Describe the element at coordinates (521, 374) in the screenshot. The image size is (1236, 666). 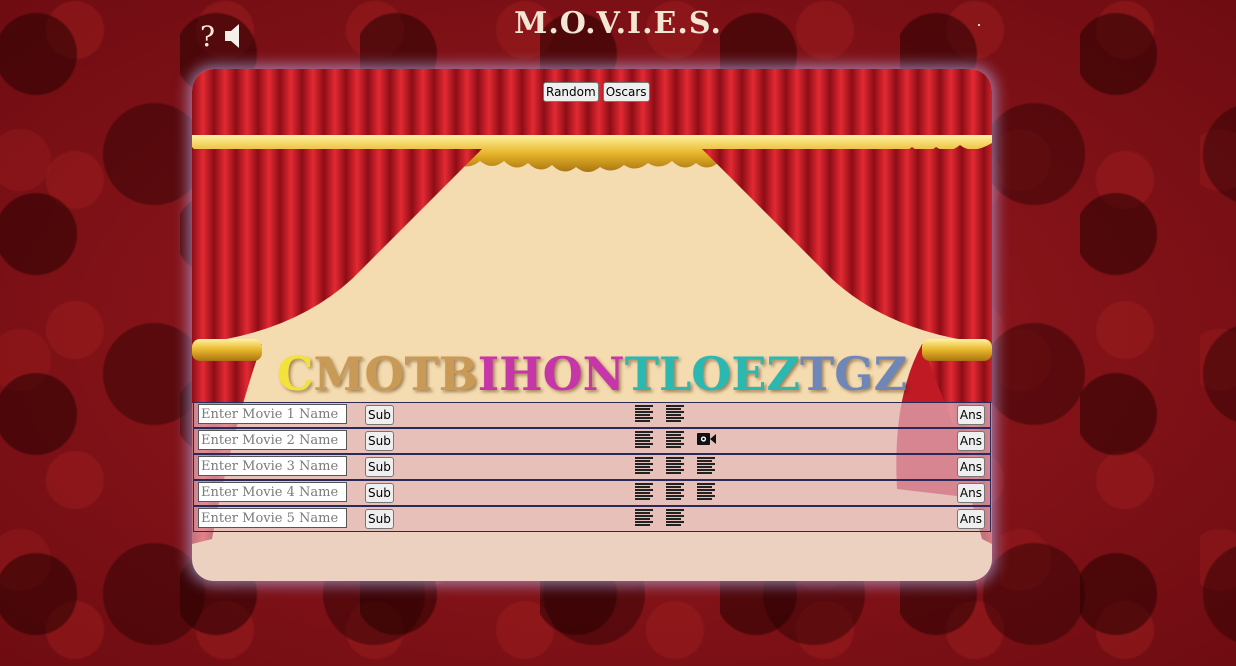
I see `puzzle-letter: H` at that location.